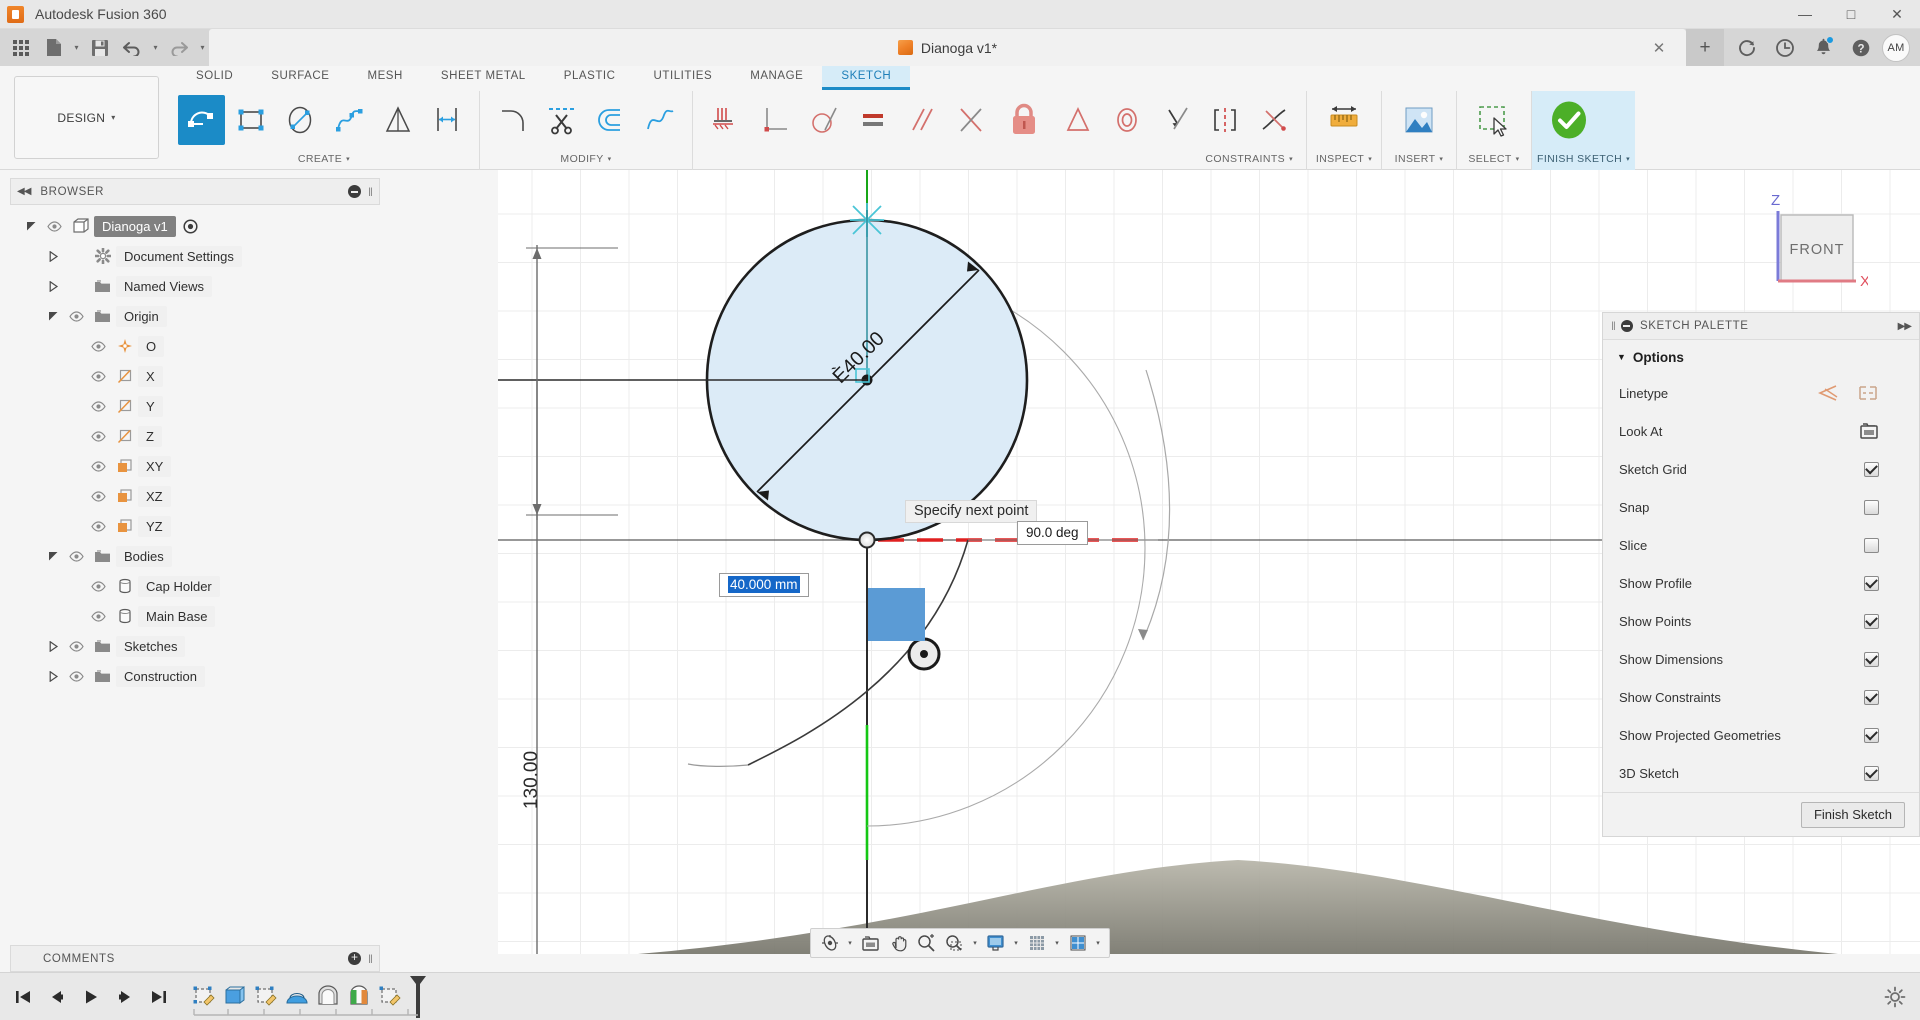 The height and width of the screenshot is (1020, 1920). I want to click on display-settings-caret: ▾, so click(1016, 943).